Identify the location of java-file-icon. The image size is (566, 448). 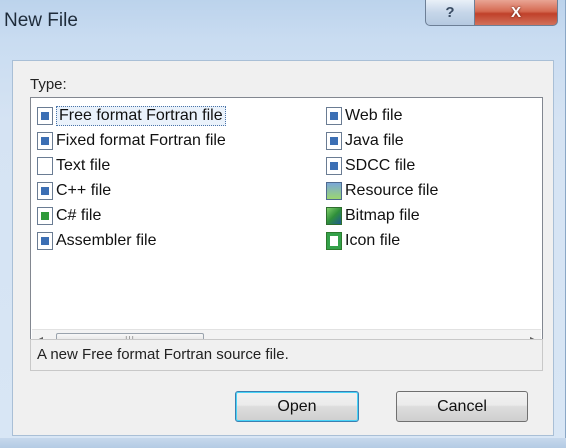
(334, 140).